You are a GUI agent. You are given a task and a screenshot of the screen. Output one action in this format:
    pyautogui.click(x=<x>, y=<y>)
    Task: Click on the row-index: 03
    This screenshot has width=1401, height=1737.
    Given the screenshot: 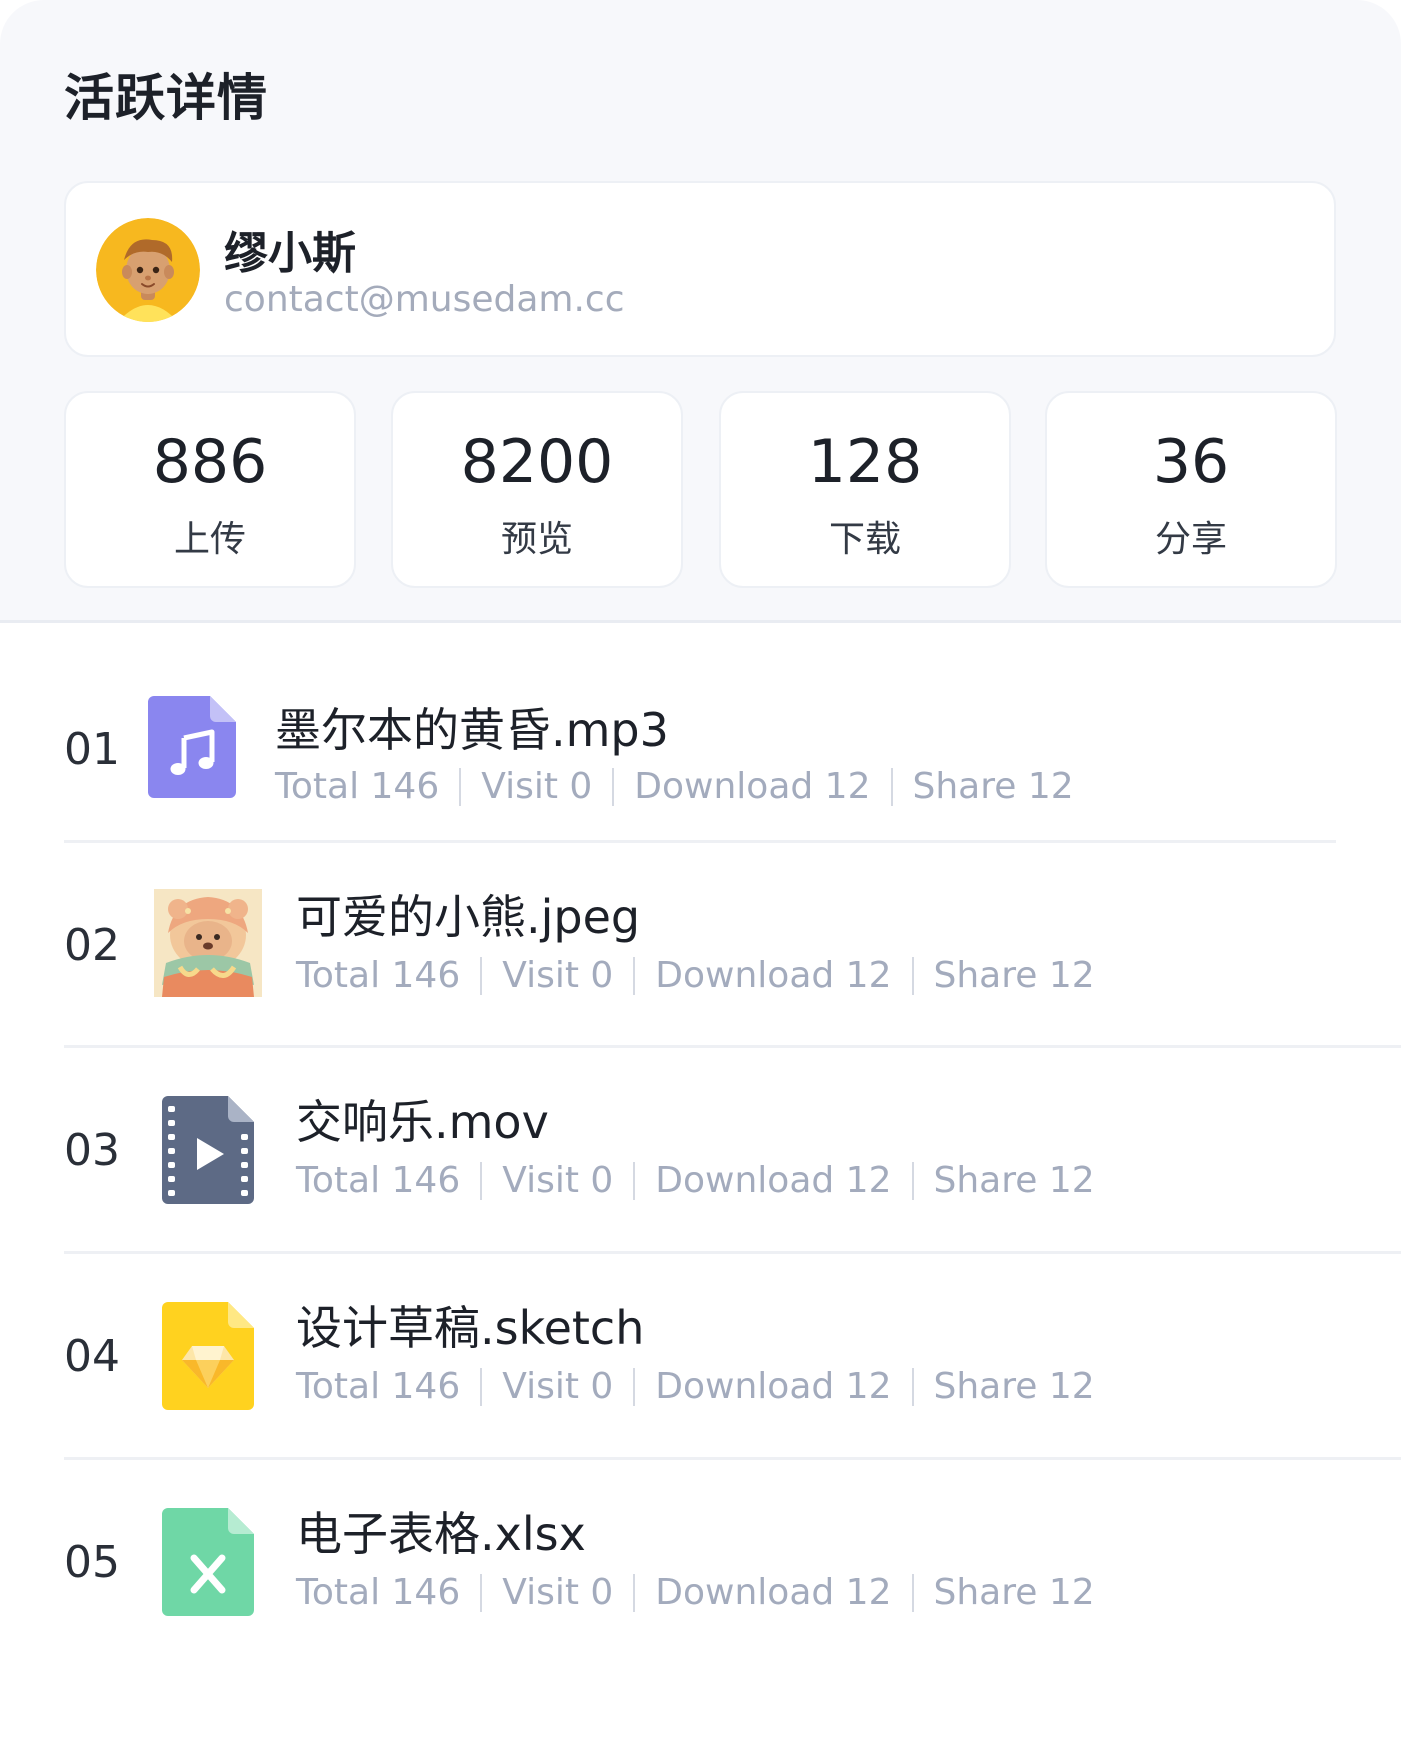 What is the action you would take?
    pyautogui.click(x=92, y=1150)
    